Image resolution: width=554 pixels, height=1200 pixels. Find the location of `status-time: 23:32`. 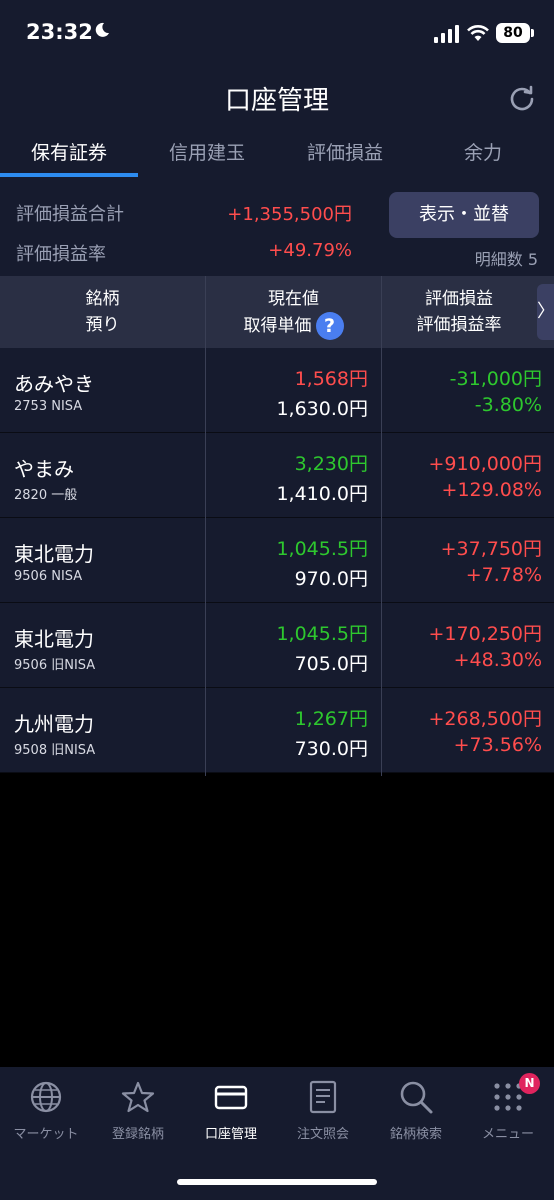

status-time: 23:32 is located at coordinates (59, 32).